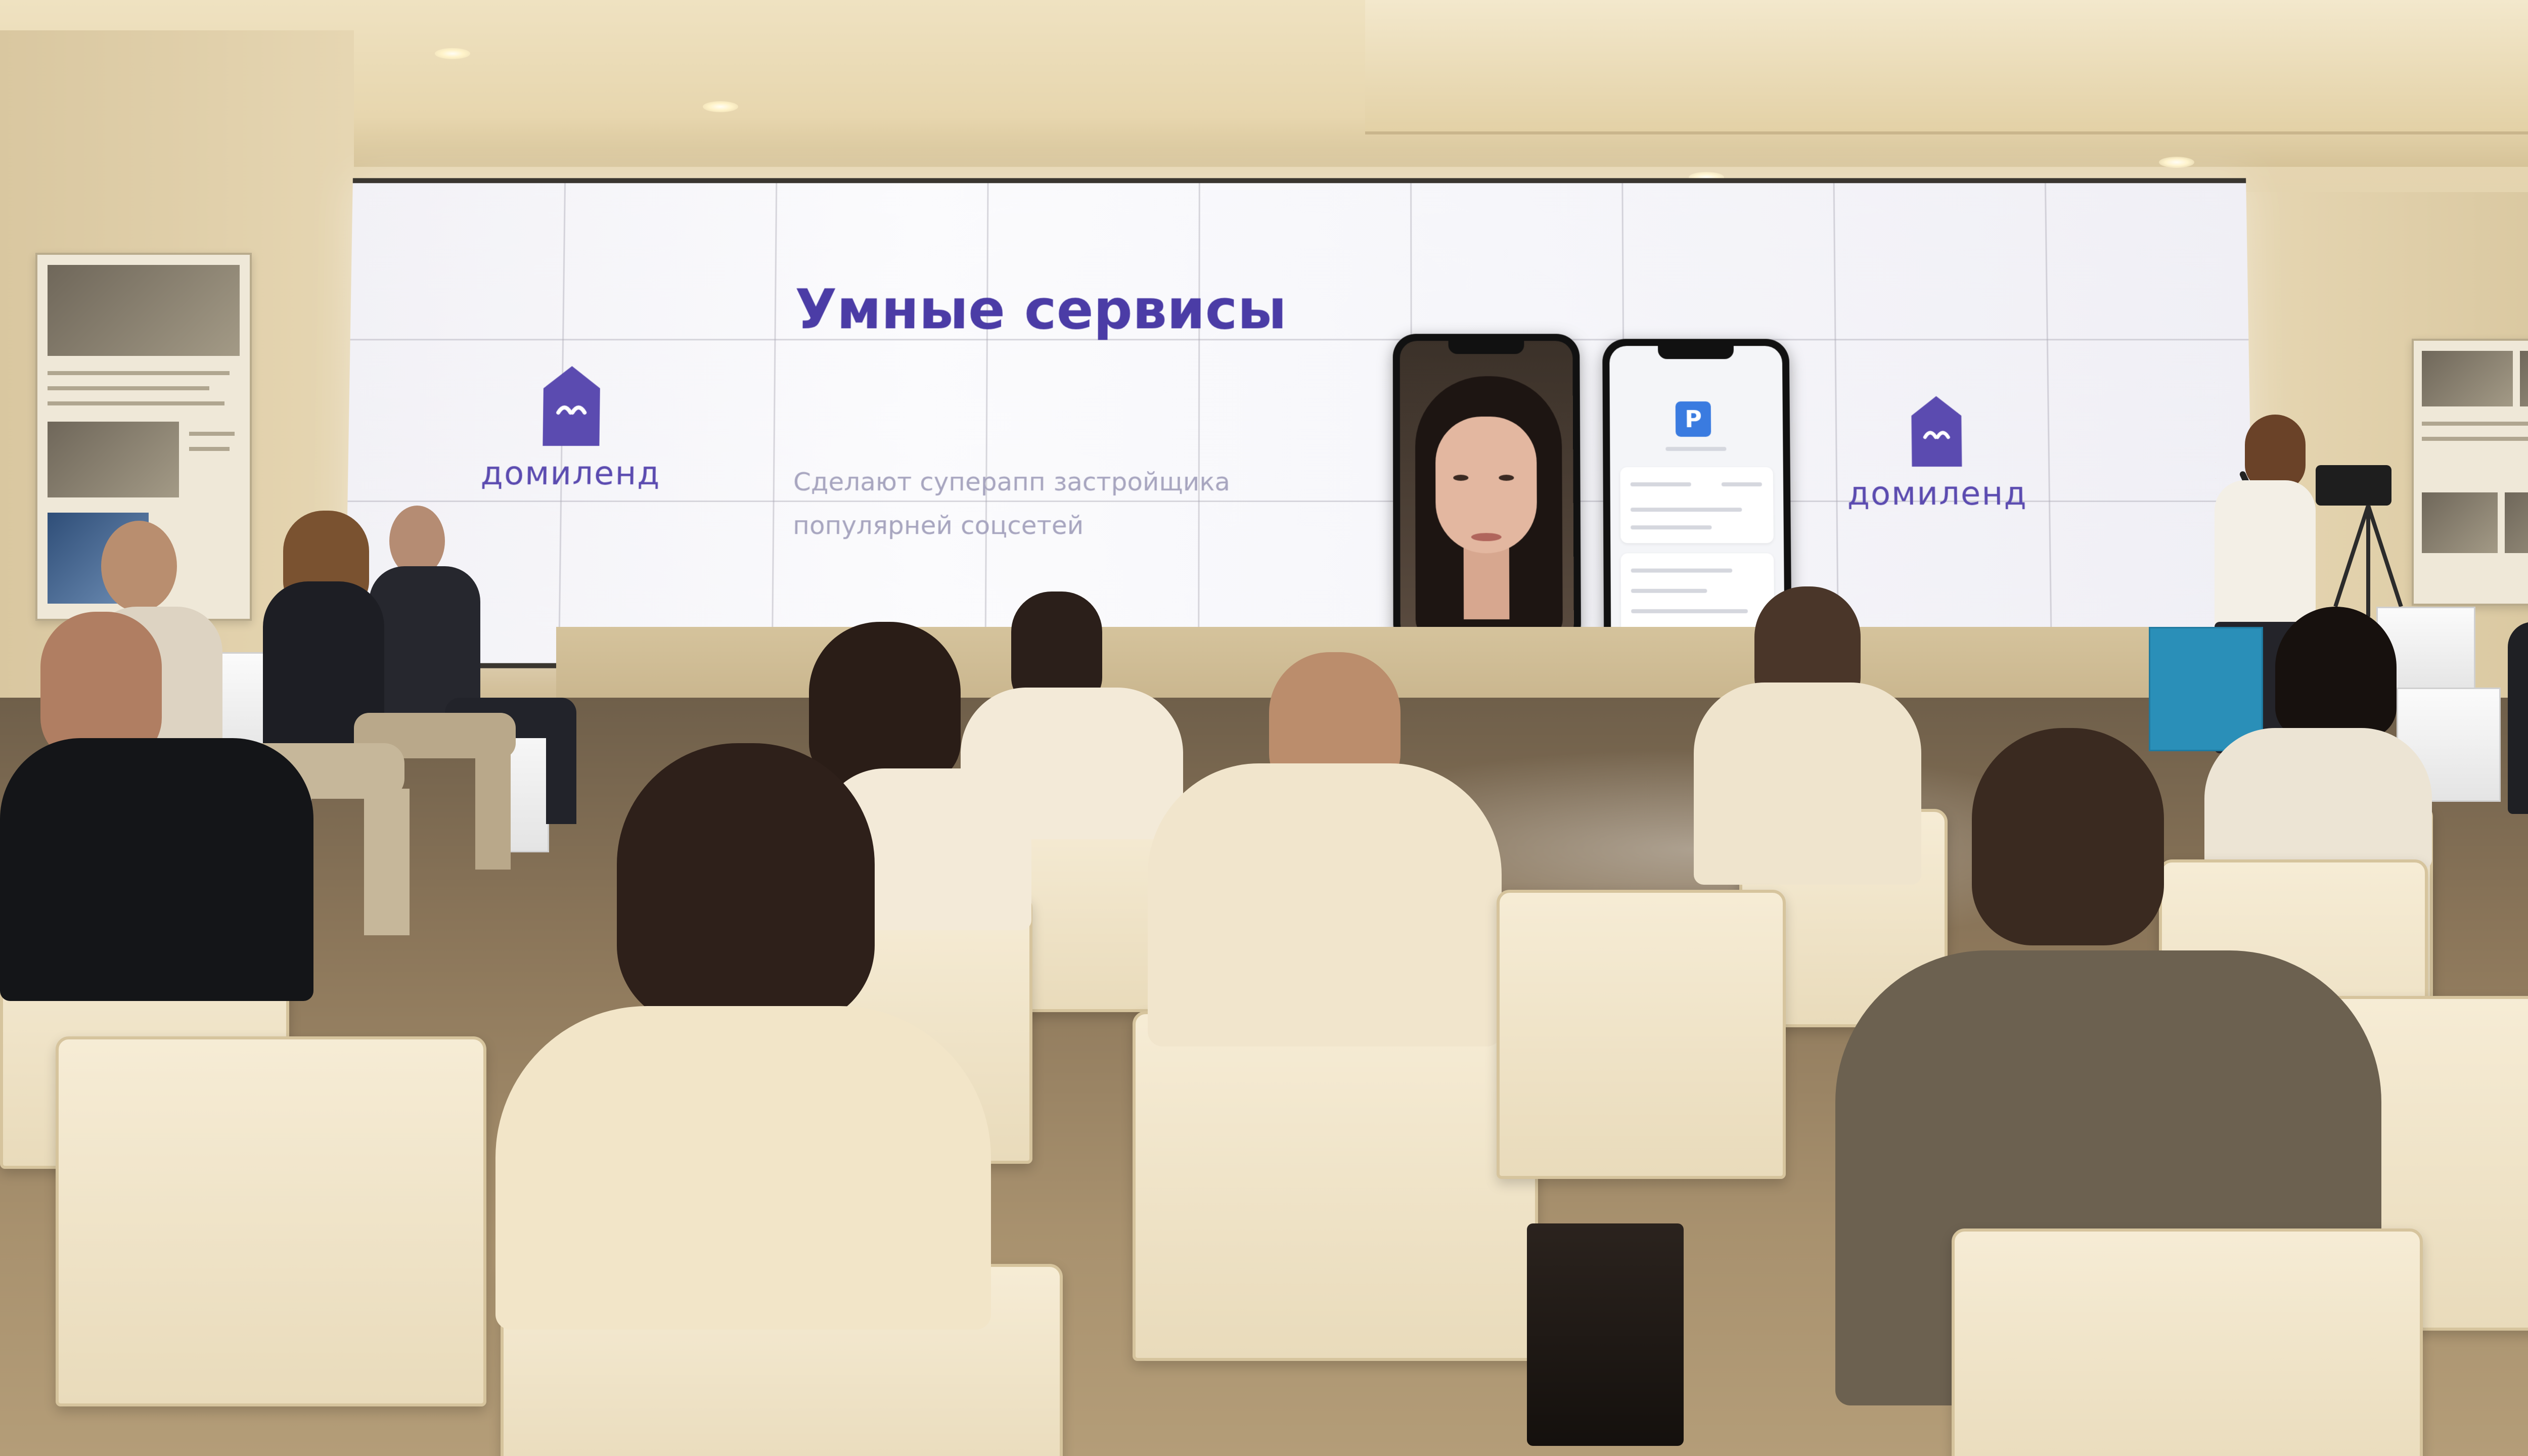 The width and height of the screenshot is (2528, 1456). I want to click on info-stand, so click(2206, 689).